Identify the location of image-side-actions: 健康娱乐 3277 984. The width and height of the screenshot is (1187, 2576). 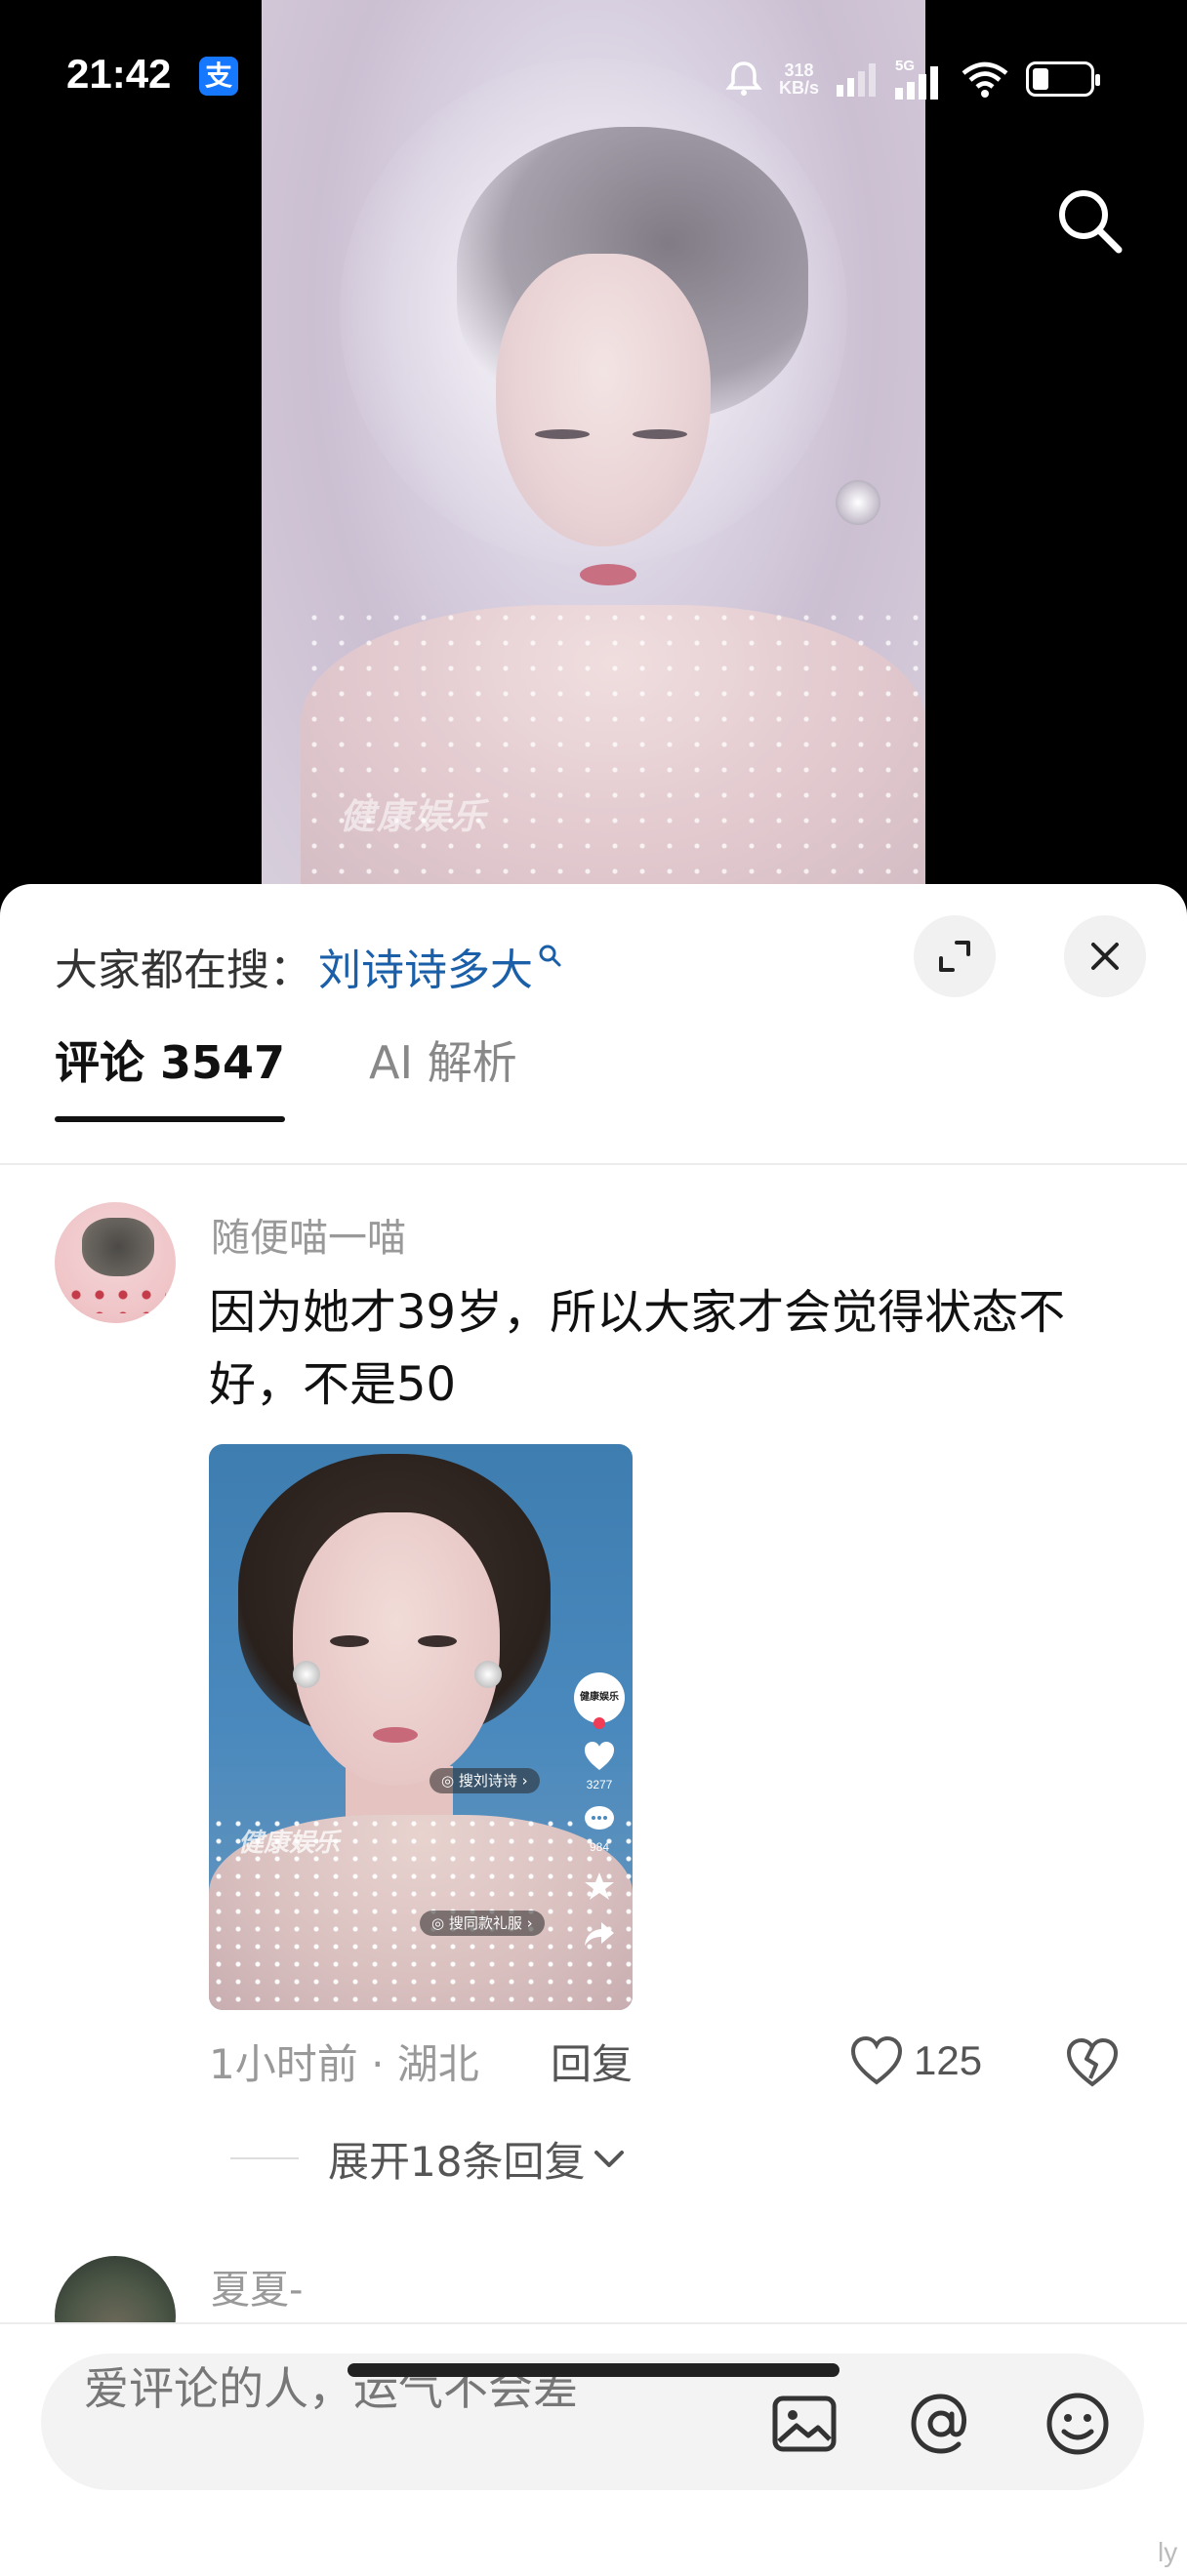
(599, 1810).